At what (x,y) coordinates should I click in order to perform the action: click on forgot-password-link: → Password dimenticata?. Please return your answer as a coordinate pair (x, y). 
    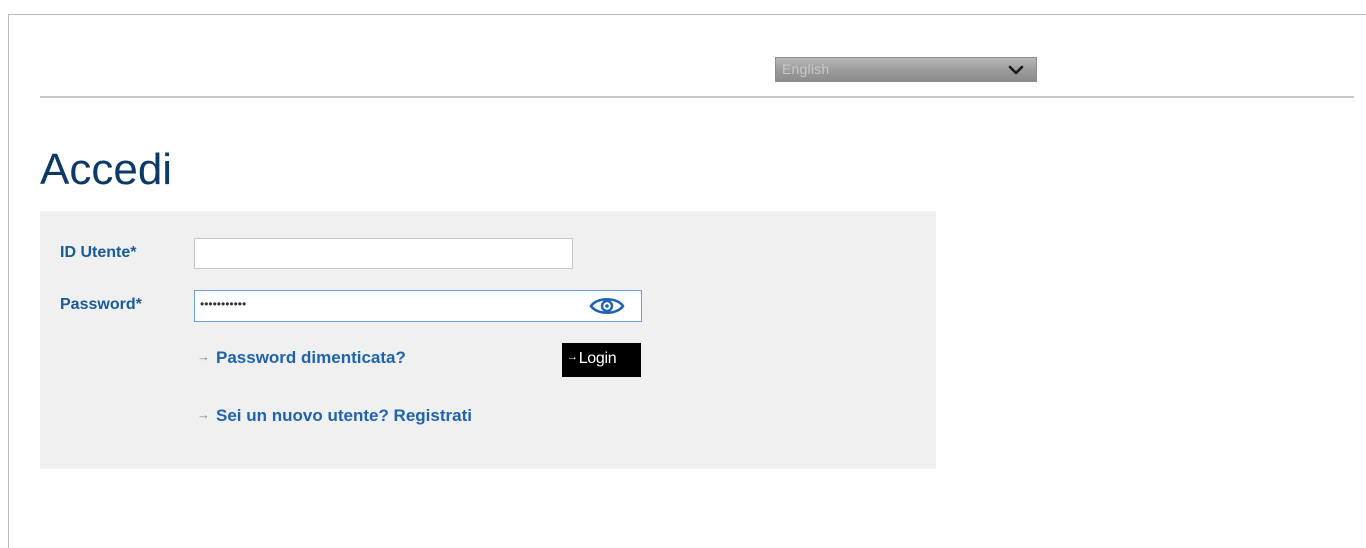
    Looking at the image, I should click on (301, 358).